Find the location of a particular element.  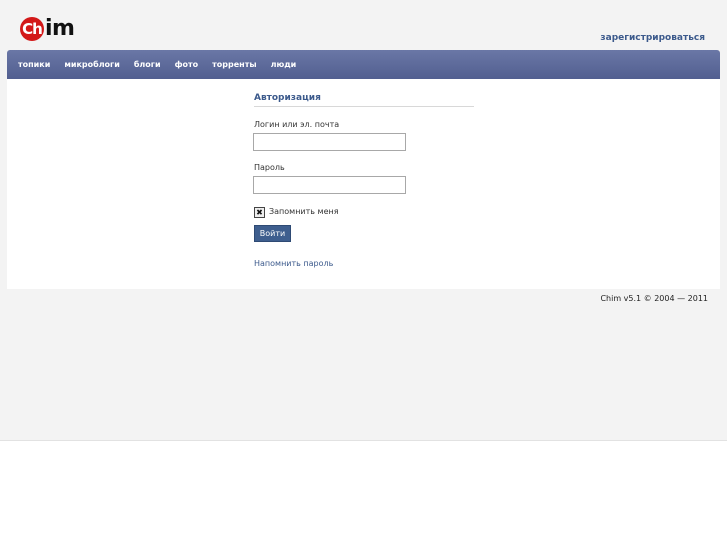

nav-item-blogs: блоги is located at coordinates (147, 64).